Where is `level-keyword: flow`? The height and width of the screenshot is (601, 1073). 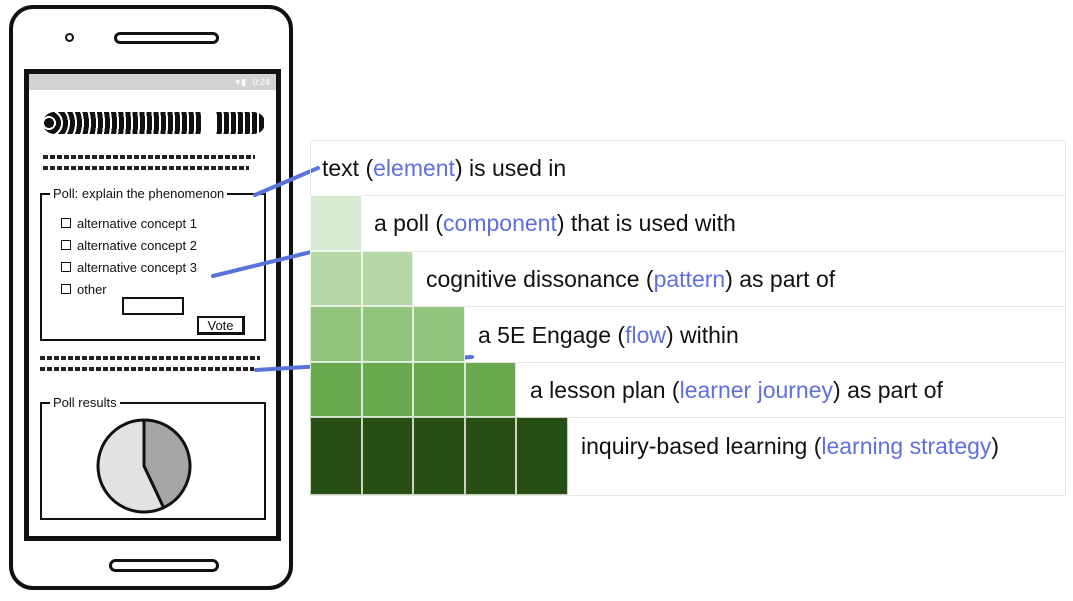 level-keyword: flow is located at coordinates (645, 335).